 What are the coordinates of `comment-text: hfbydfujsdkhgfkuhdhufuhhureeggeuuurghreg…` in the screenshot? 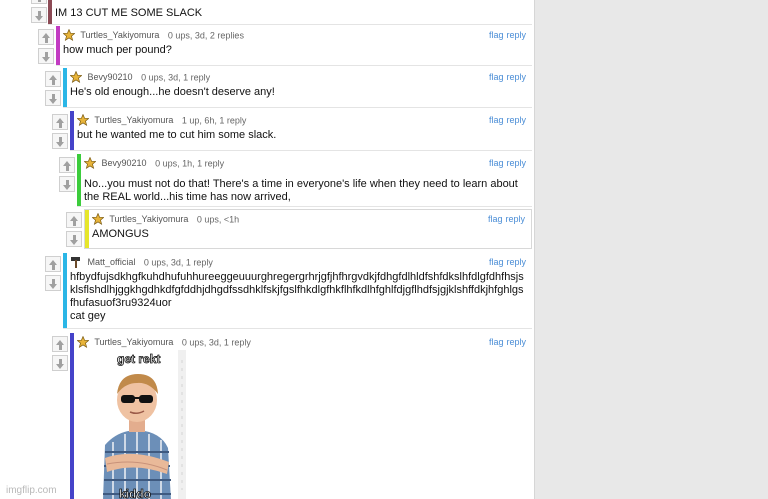 It's located at (298, 297).